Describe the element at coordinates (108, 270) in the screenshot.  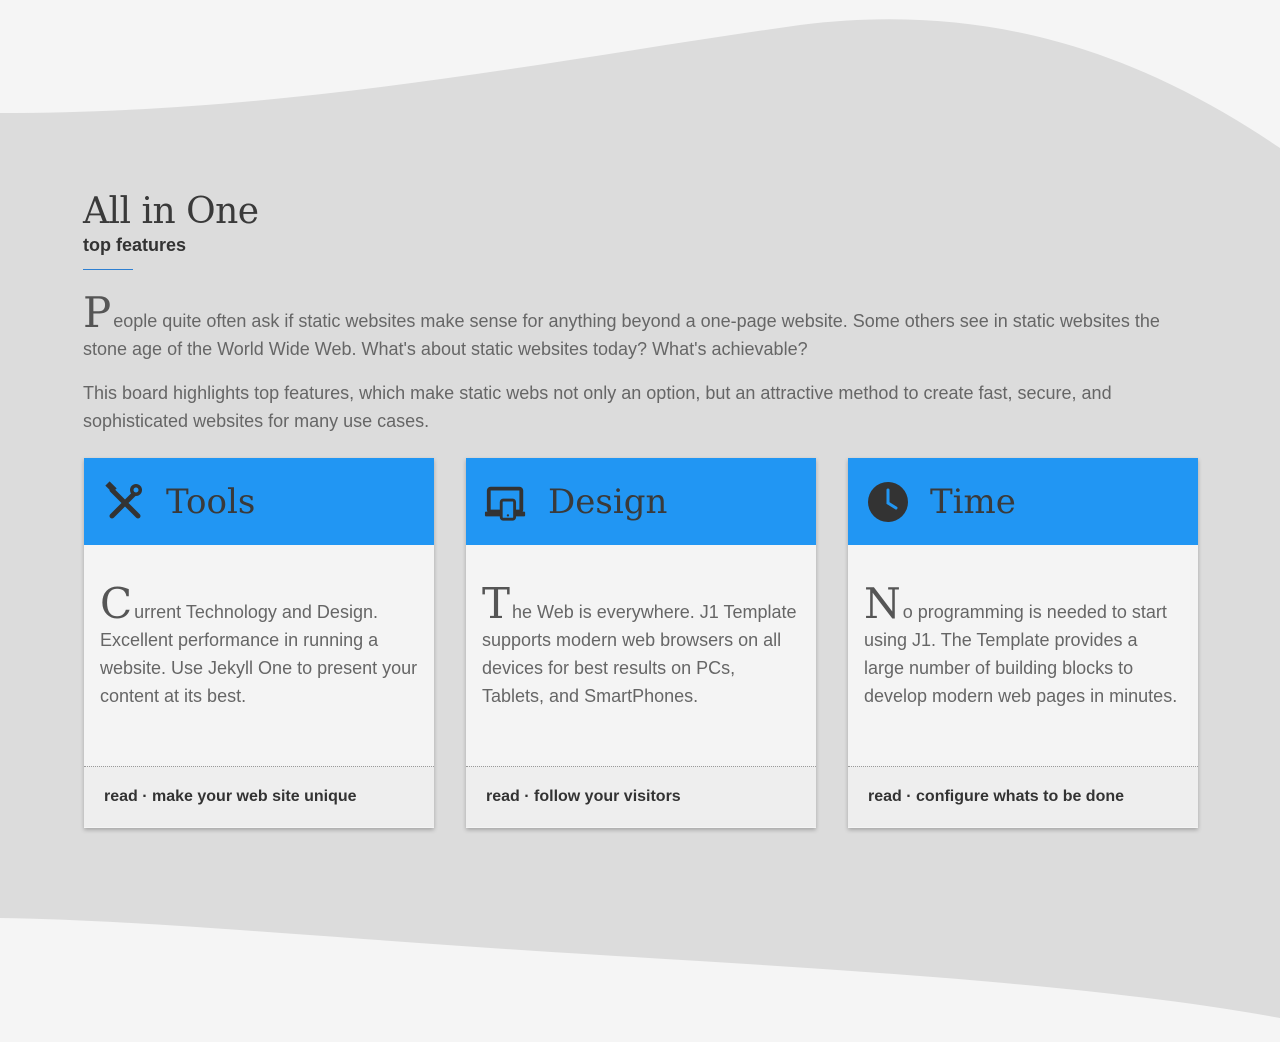
I see `title-divider` at that location.